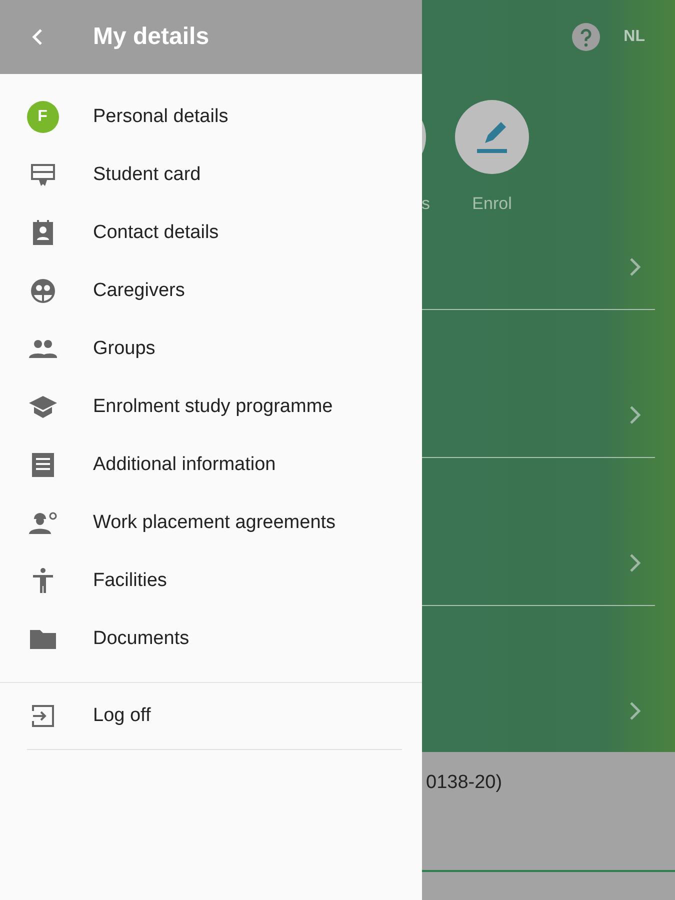  What do you see at coordinates (211, 117) in the screenshot?
I see `menu-item: F Personal details` at bounding box center [211, 117].